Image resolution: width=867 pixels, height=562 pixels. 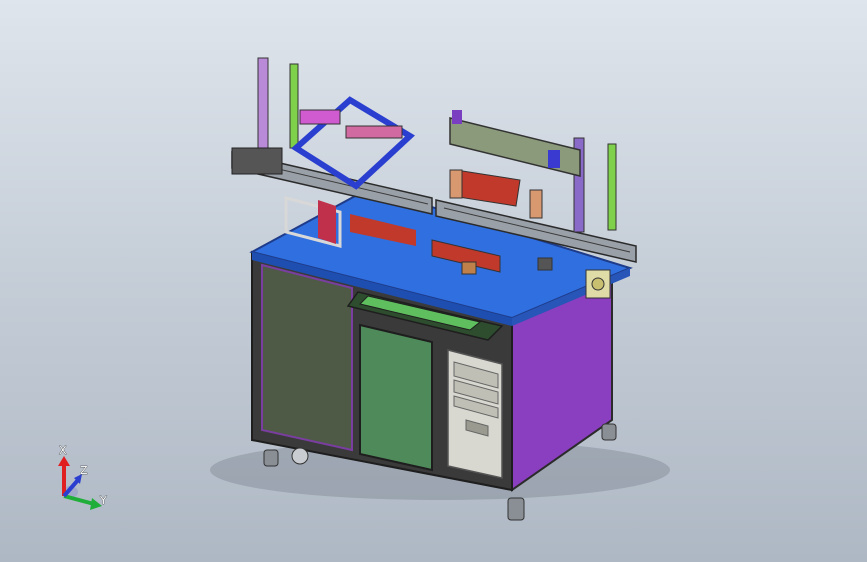 I want to click on coordinate-triad: X Z Y, so click(x=82, y=477).